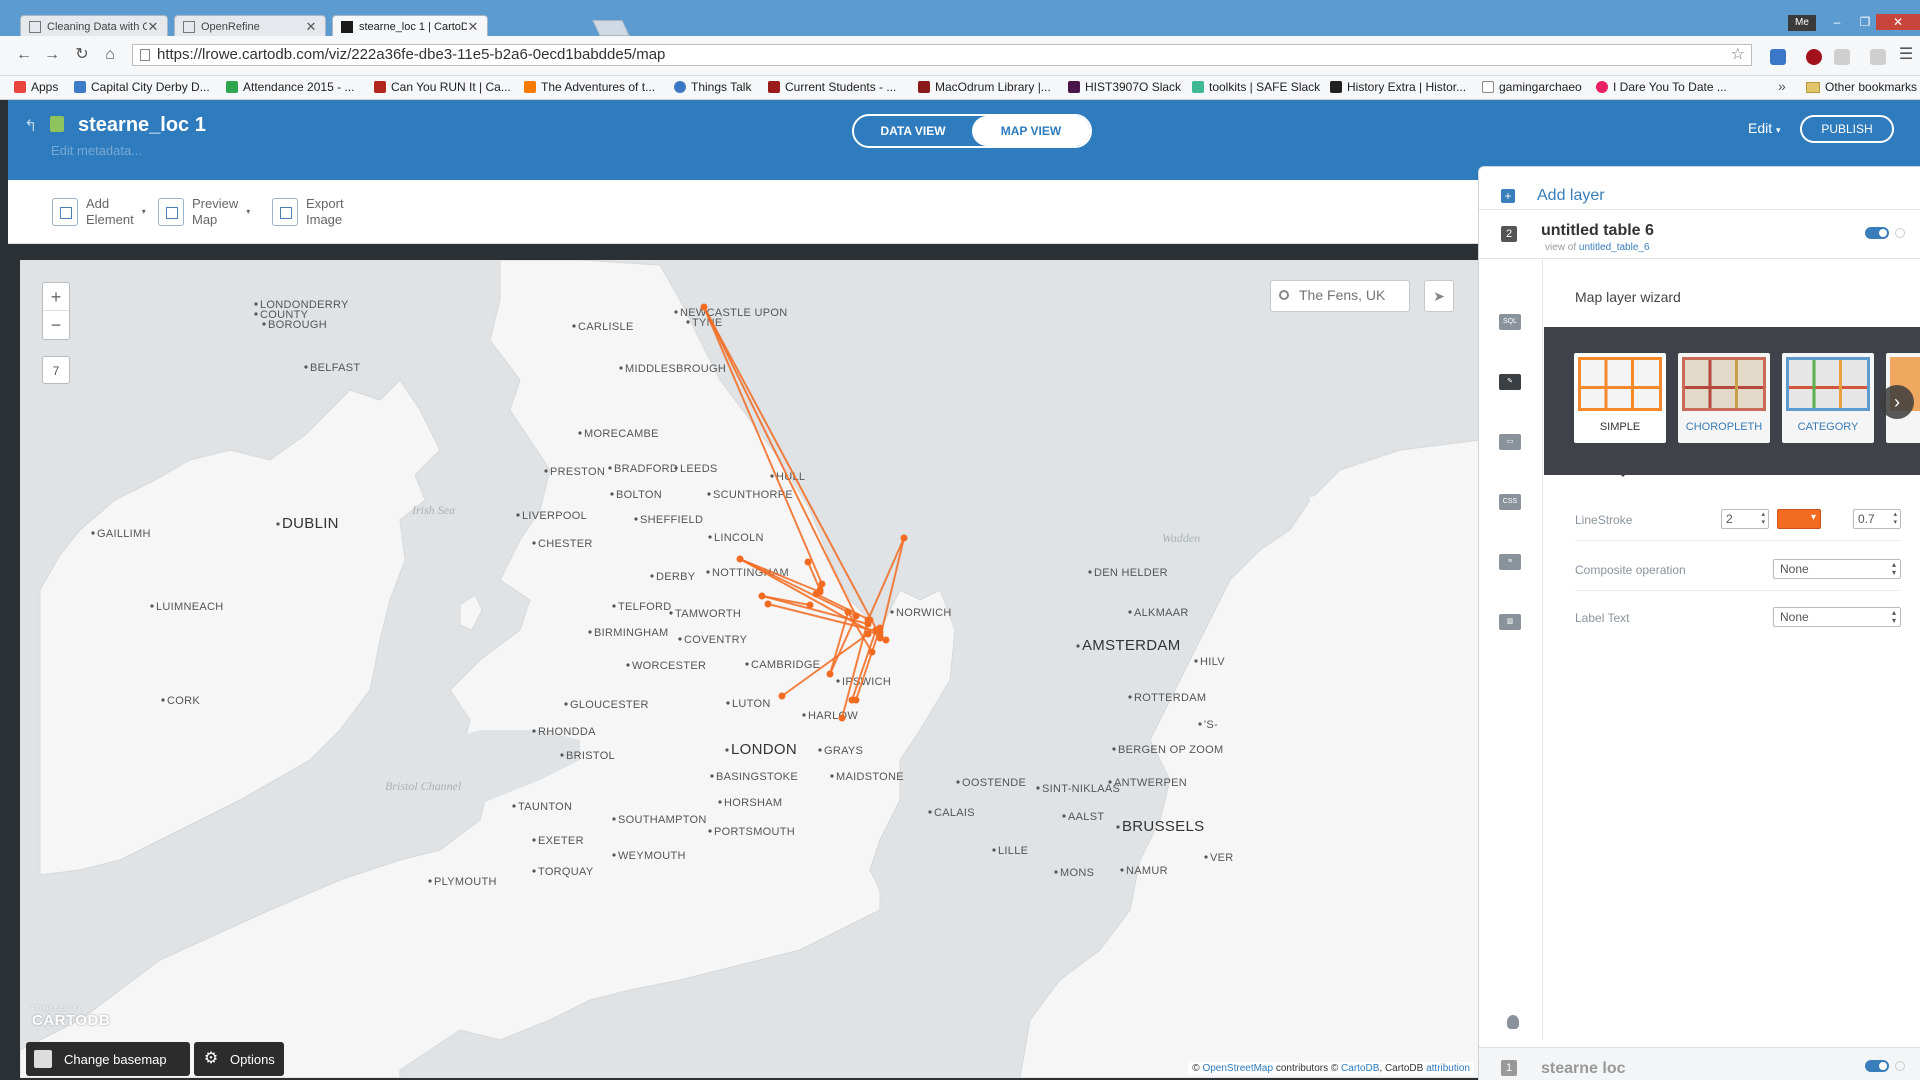 The width and height of the screenshot is (1920, 1080). Describe the element at coordinates (611, 28) in the screenshot. I see `new-tab-button` at that location.